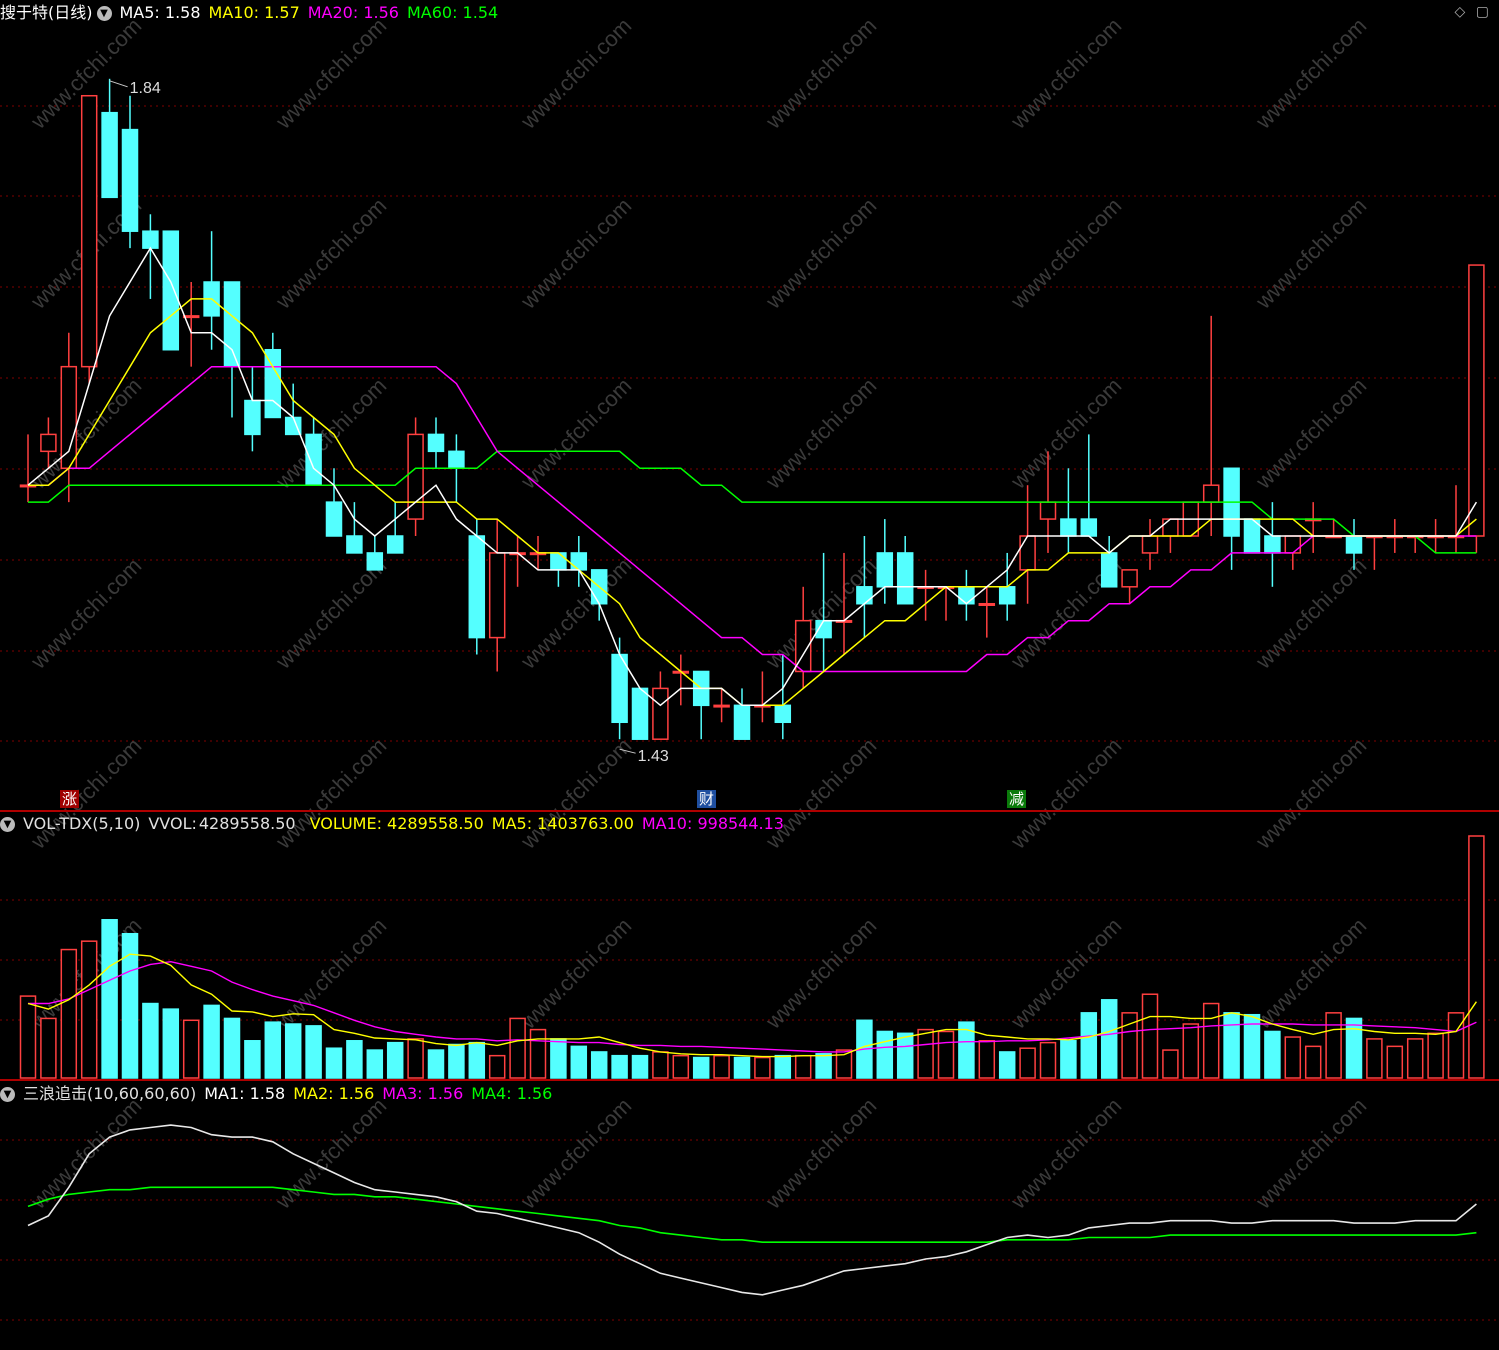  Describe the element at coordinates (1460, 12) in the screenshot. I see `diamond-icon: ◇` at that location.